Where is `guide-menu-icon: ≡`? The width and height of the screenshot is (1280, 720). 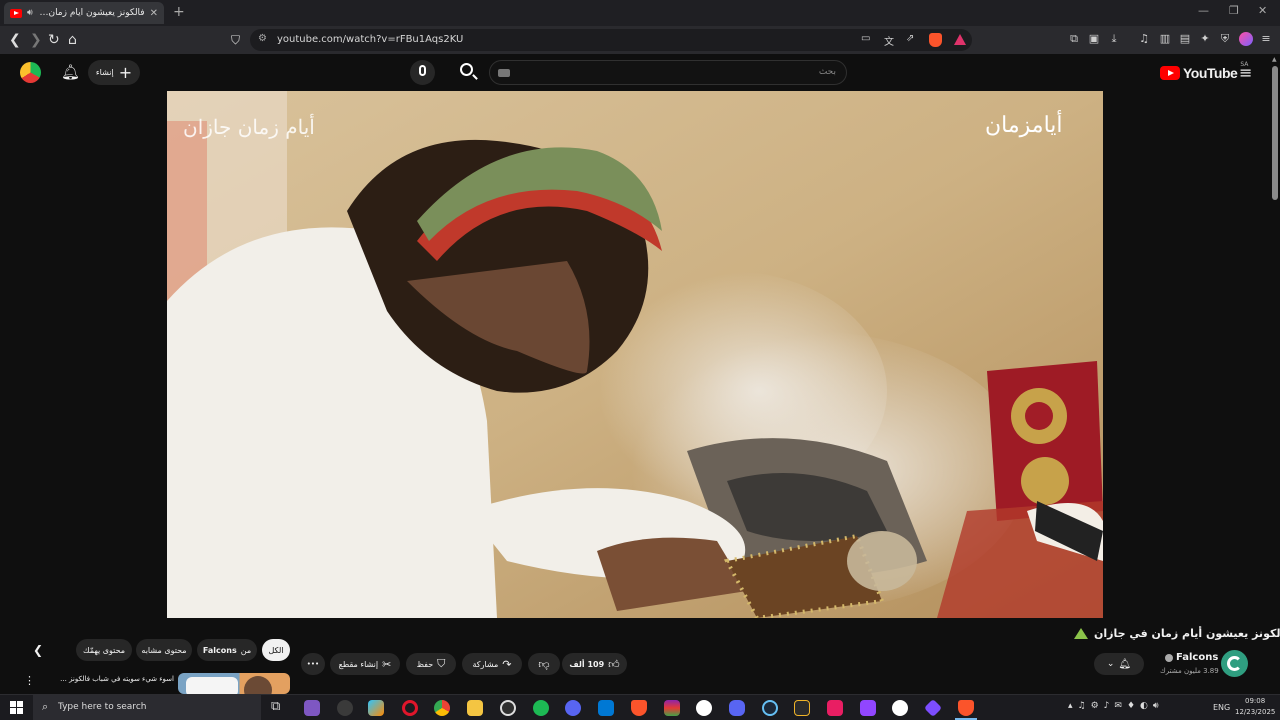 guide-menu-icon: ≡ is located at coordinates (1245, 72).